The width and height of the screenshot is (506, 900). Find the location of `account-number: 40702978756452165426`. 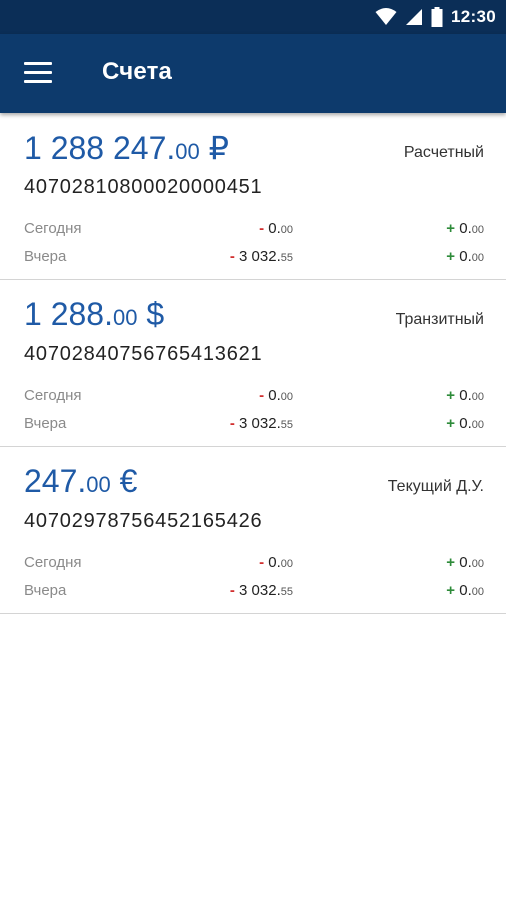

account-number: 40702978756452165426 is located at coordinates (143, 521).